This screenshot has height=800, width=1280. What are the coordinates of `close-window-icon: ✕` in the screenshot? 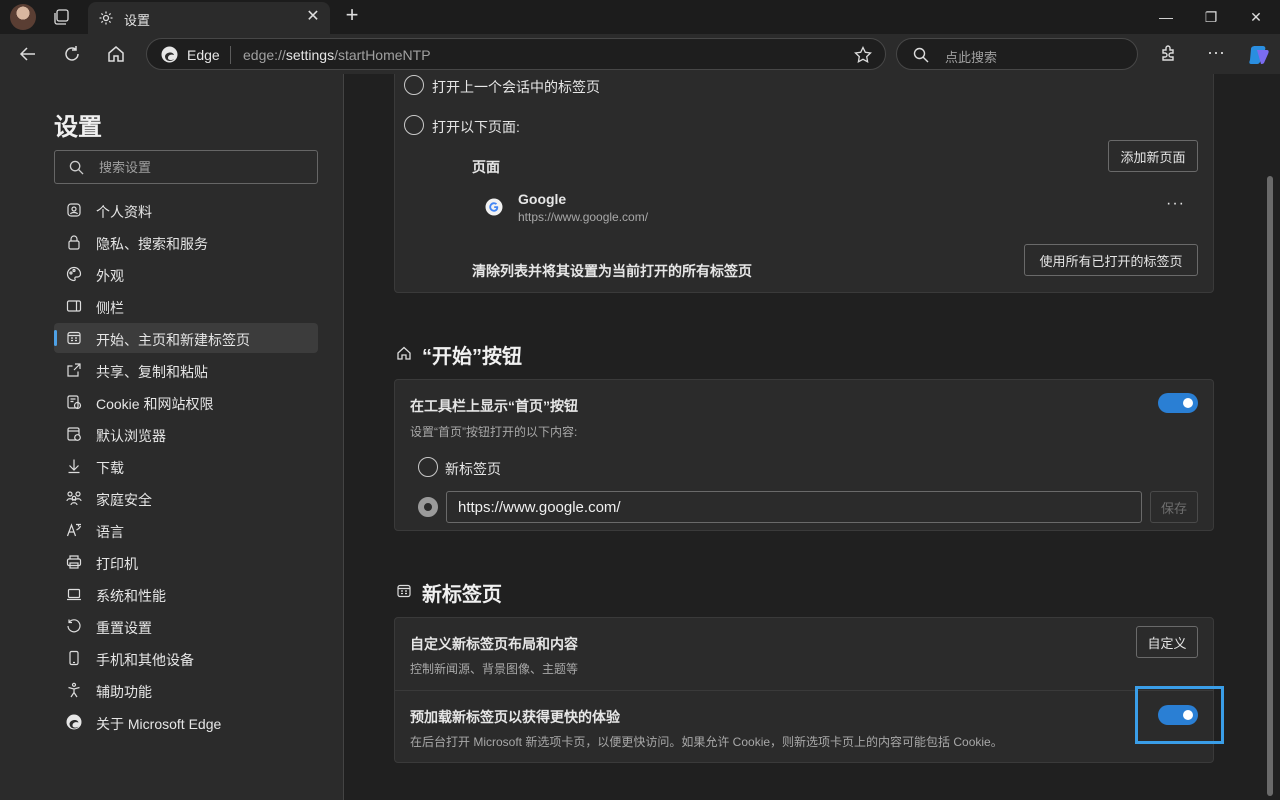 It's located at (1256, 17).